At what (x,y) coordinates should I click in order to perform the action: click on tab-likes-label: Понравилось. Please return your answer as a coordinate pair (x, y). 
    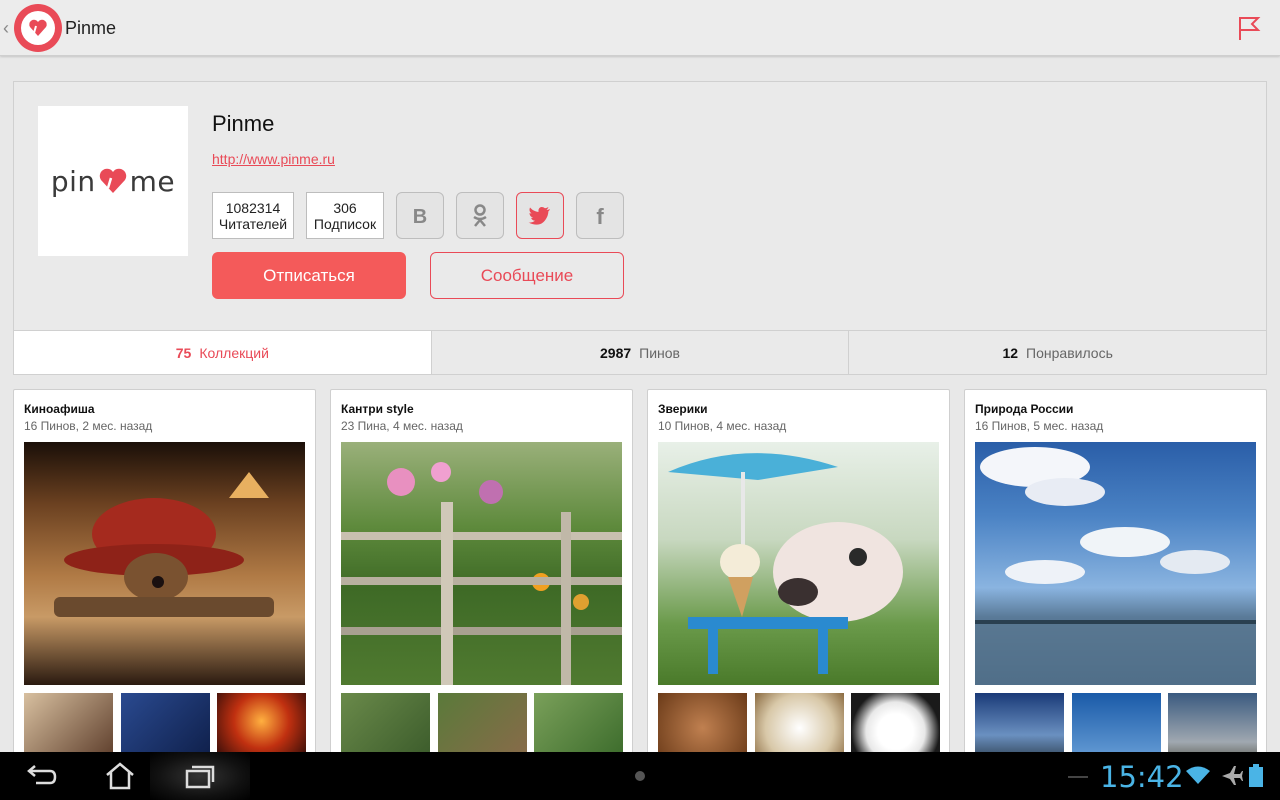
    Looking at the image, I should click on (1069, 352).